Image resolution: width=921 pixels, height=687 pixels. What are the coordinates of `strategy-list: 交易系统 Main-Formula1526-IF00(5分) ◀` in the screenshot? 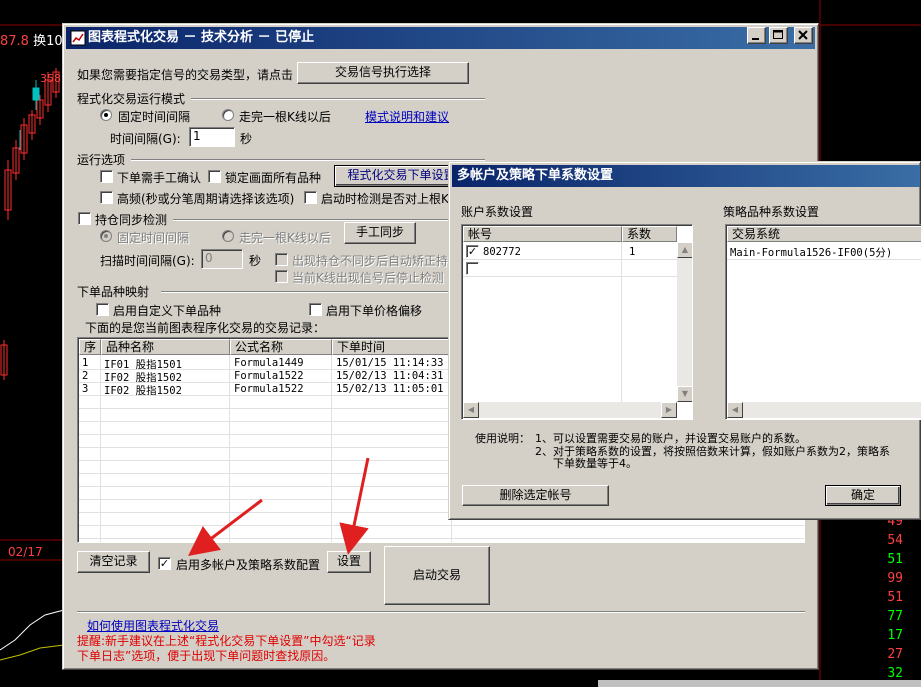 It's located at (823, 322).